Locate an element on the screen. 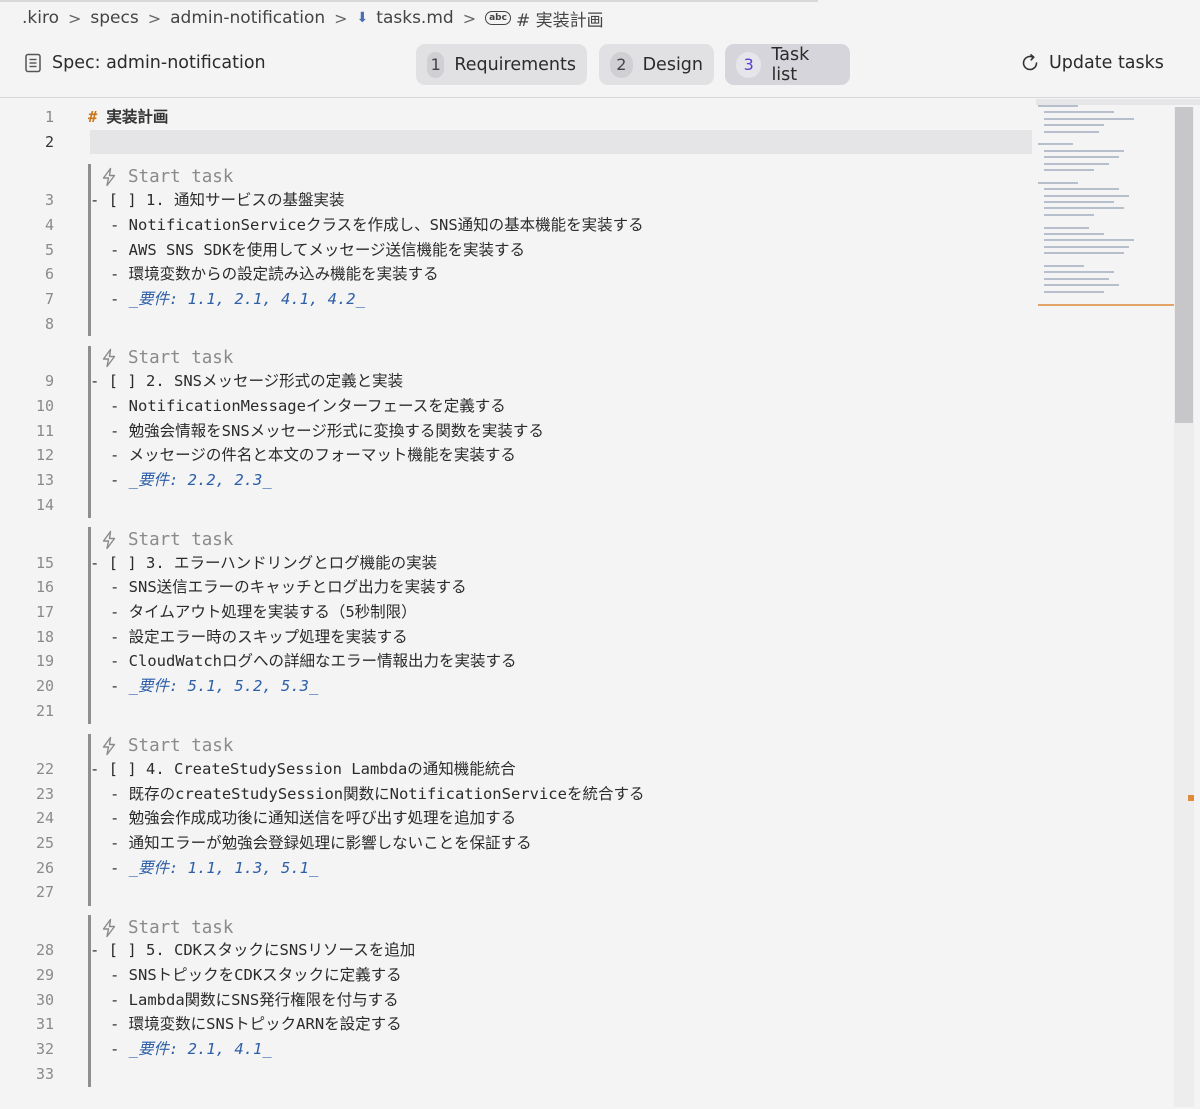 The image size is (1200, 1109). code-line: 29 - SNSトピックをCDKスタックに定義する is located at coordinates (520, 975).